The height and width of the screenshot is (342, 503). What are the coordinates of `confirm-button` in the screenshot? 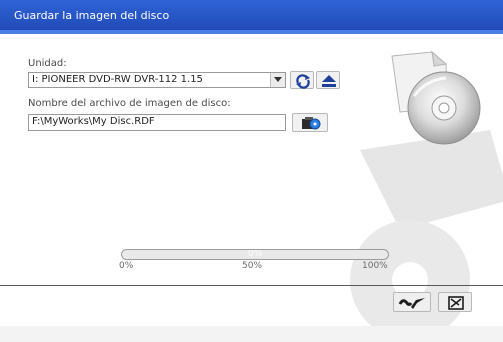 It's located at (412, 302).